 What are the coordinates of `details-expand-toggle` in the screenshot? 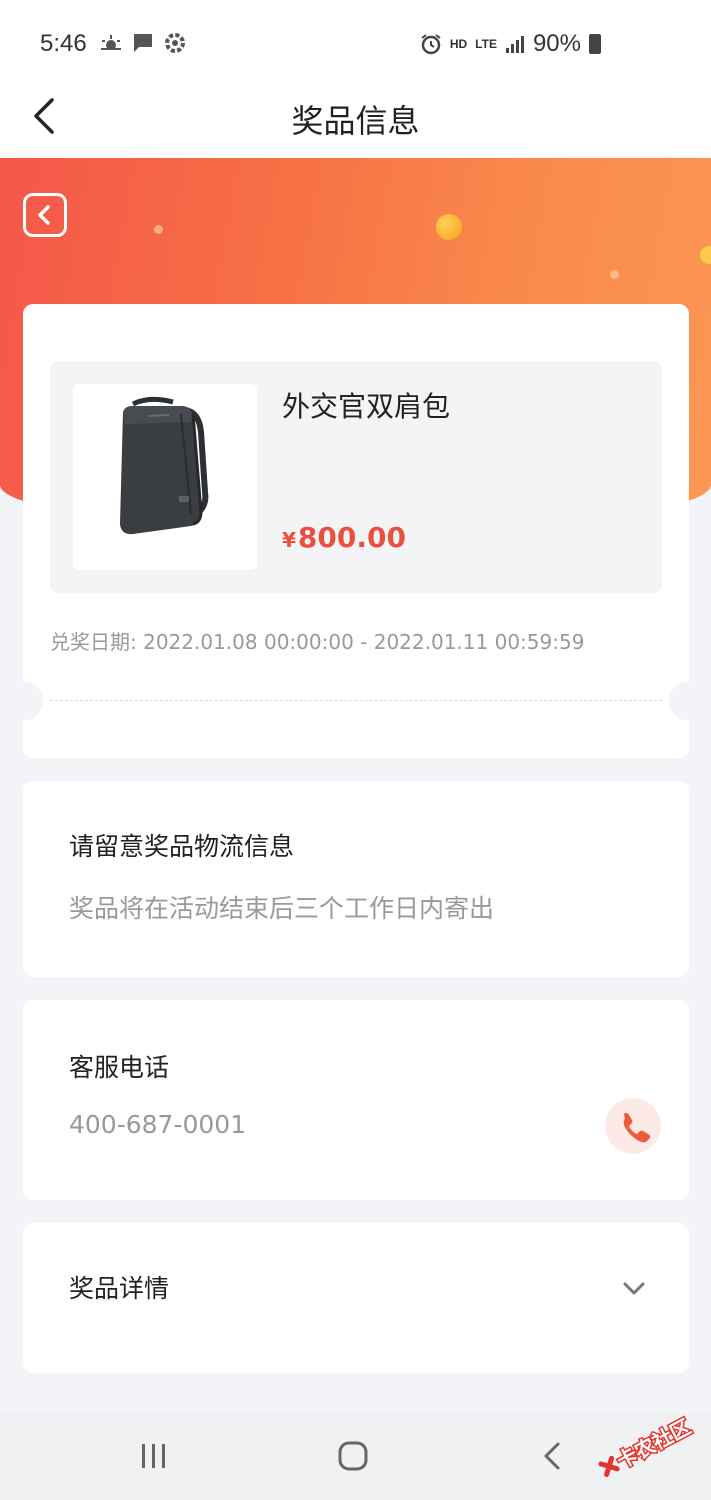 It's located at (634, 1288).